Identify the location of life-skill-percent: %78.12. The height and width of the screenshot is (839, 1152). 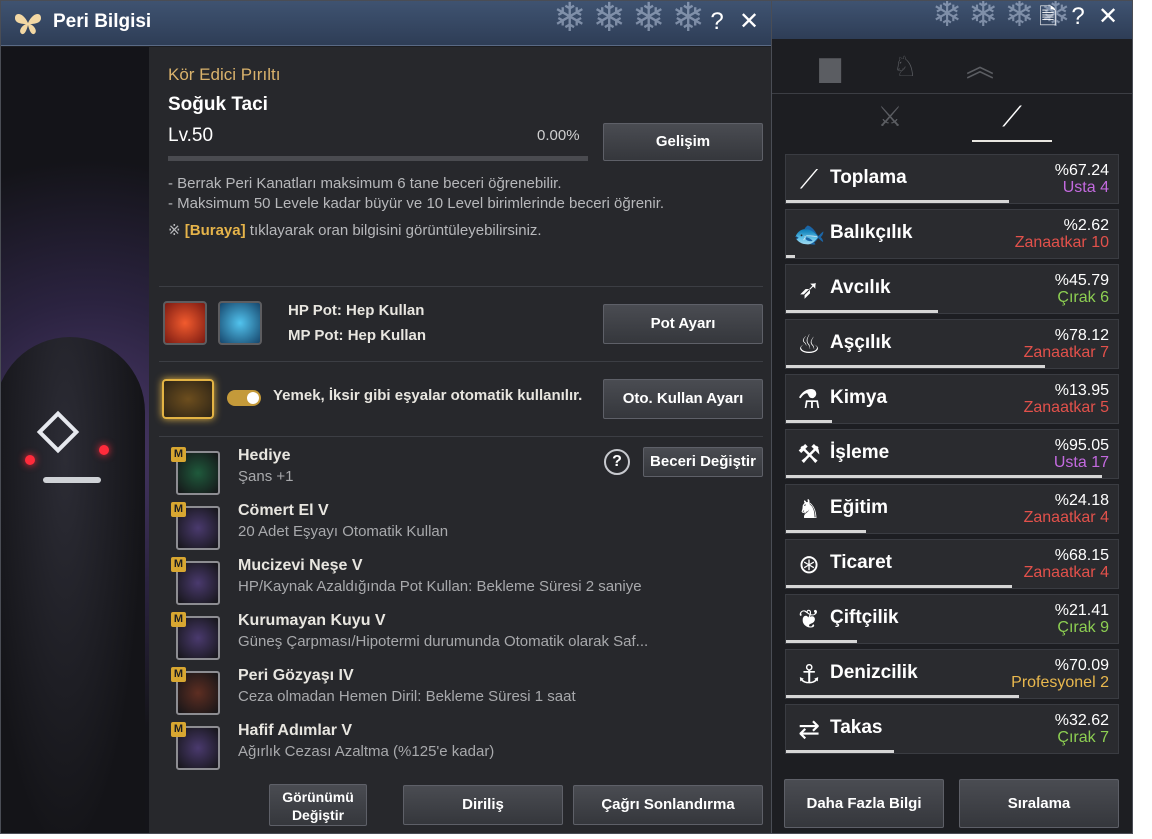
(1081, 335).